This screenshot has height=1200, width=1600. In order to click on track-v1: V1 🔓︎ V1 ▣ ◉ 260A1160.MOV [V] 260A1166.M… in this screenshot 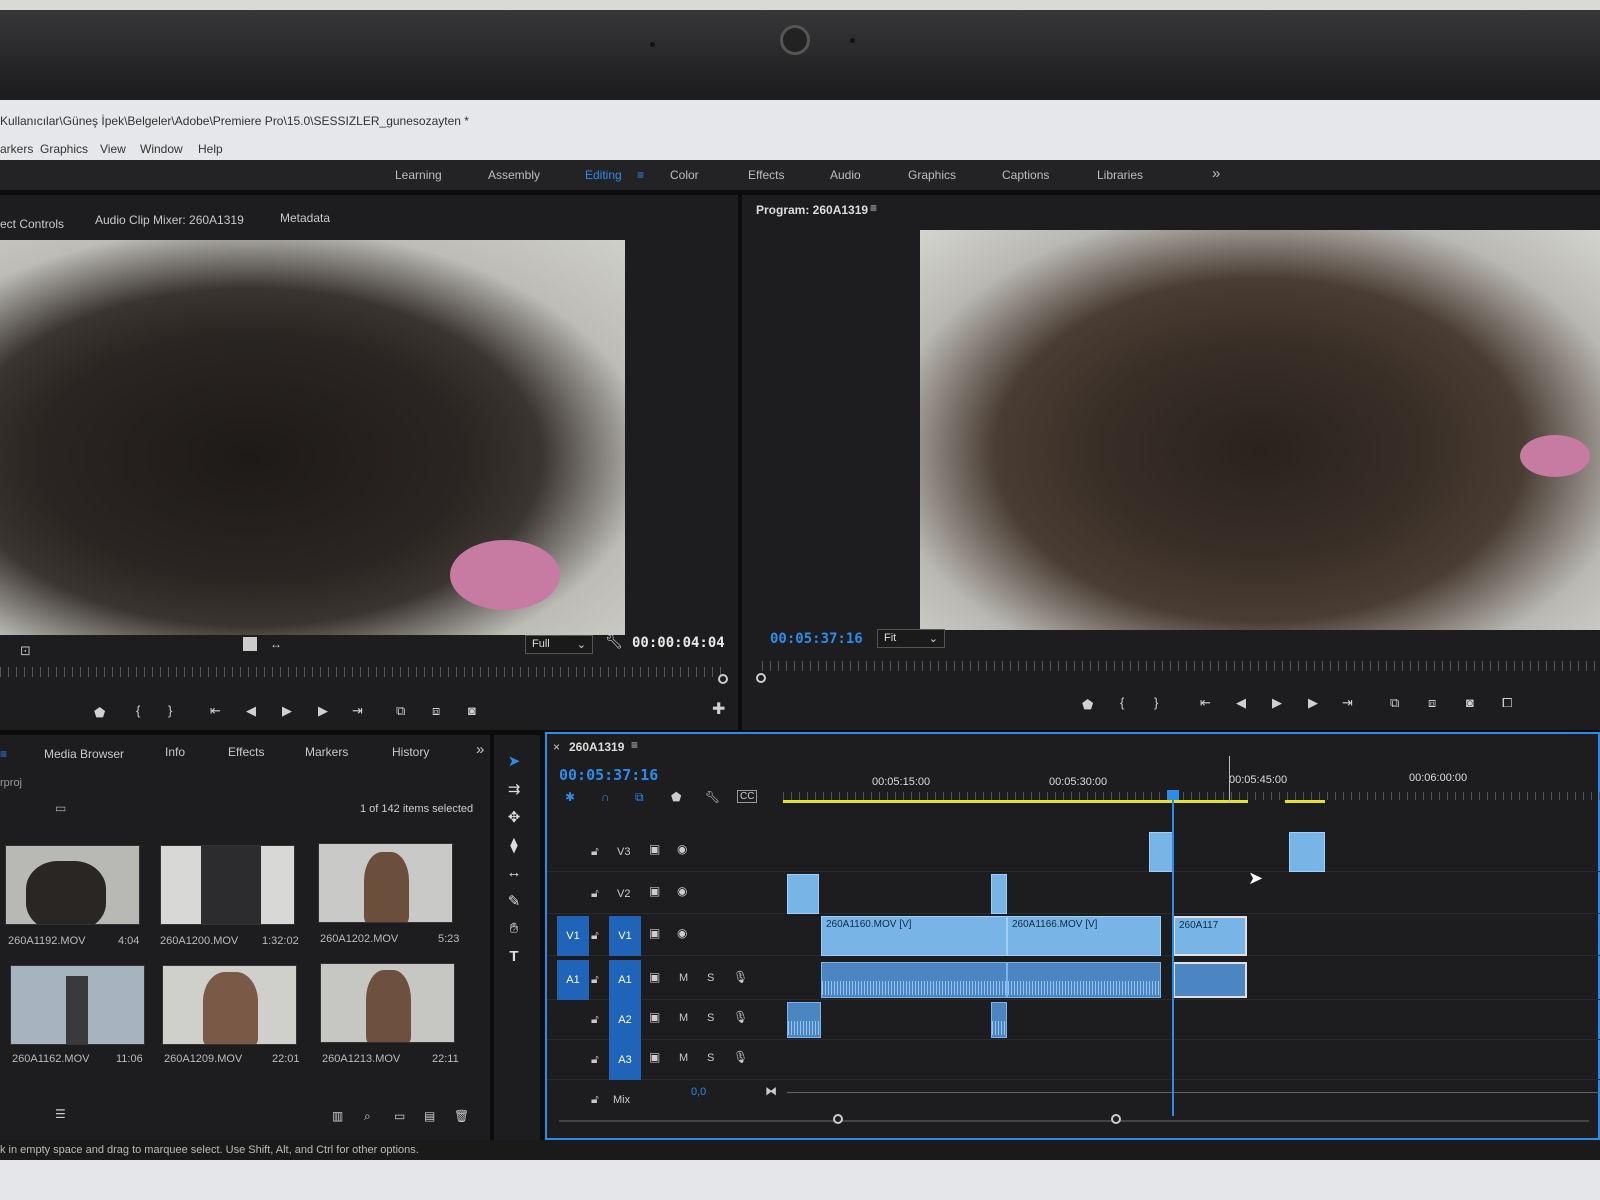, I will do `click(1073, 936)`.